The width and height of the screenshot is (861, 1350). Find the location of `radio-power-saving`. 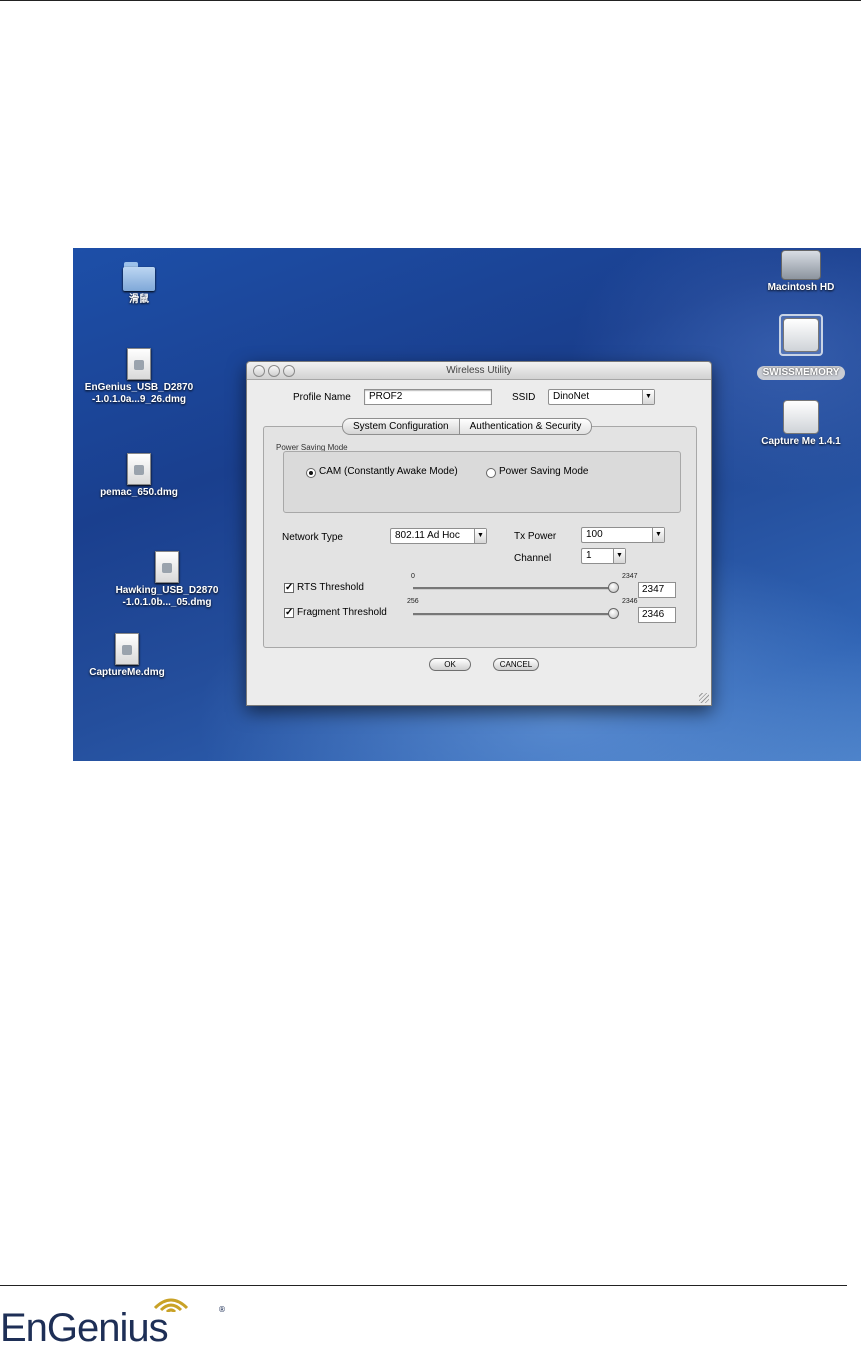

radio-power-saving is located at coordinates (491, 473).